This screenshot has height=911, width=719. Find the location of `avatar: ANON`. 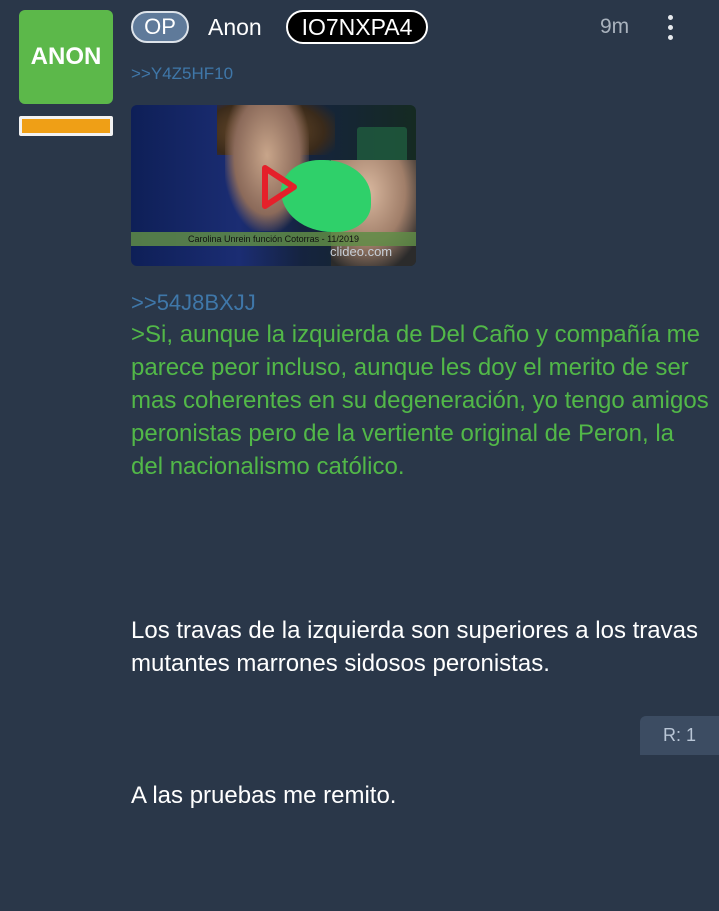

avatar: ANON is located at coordinates (66, 57).